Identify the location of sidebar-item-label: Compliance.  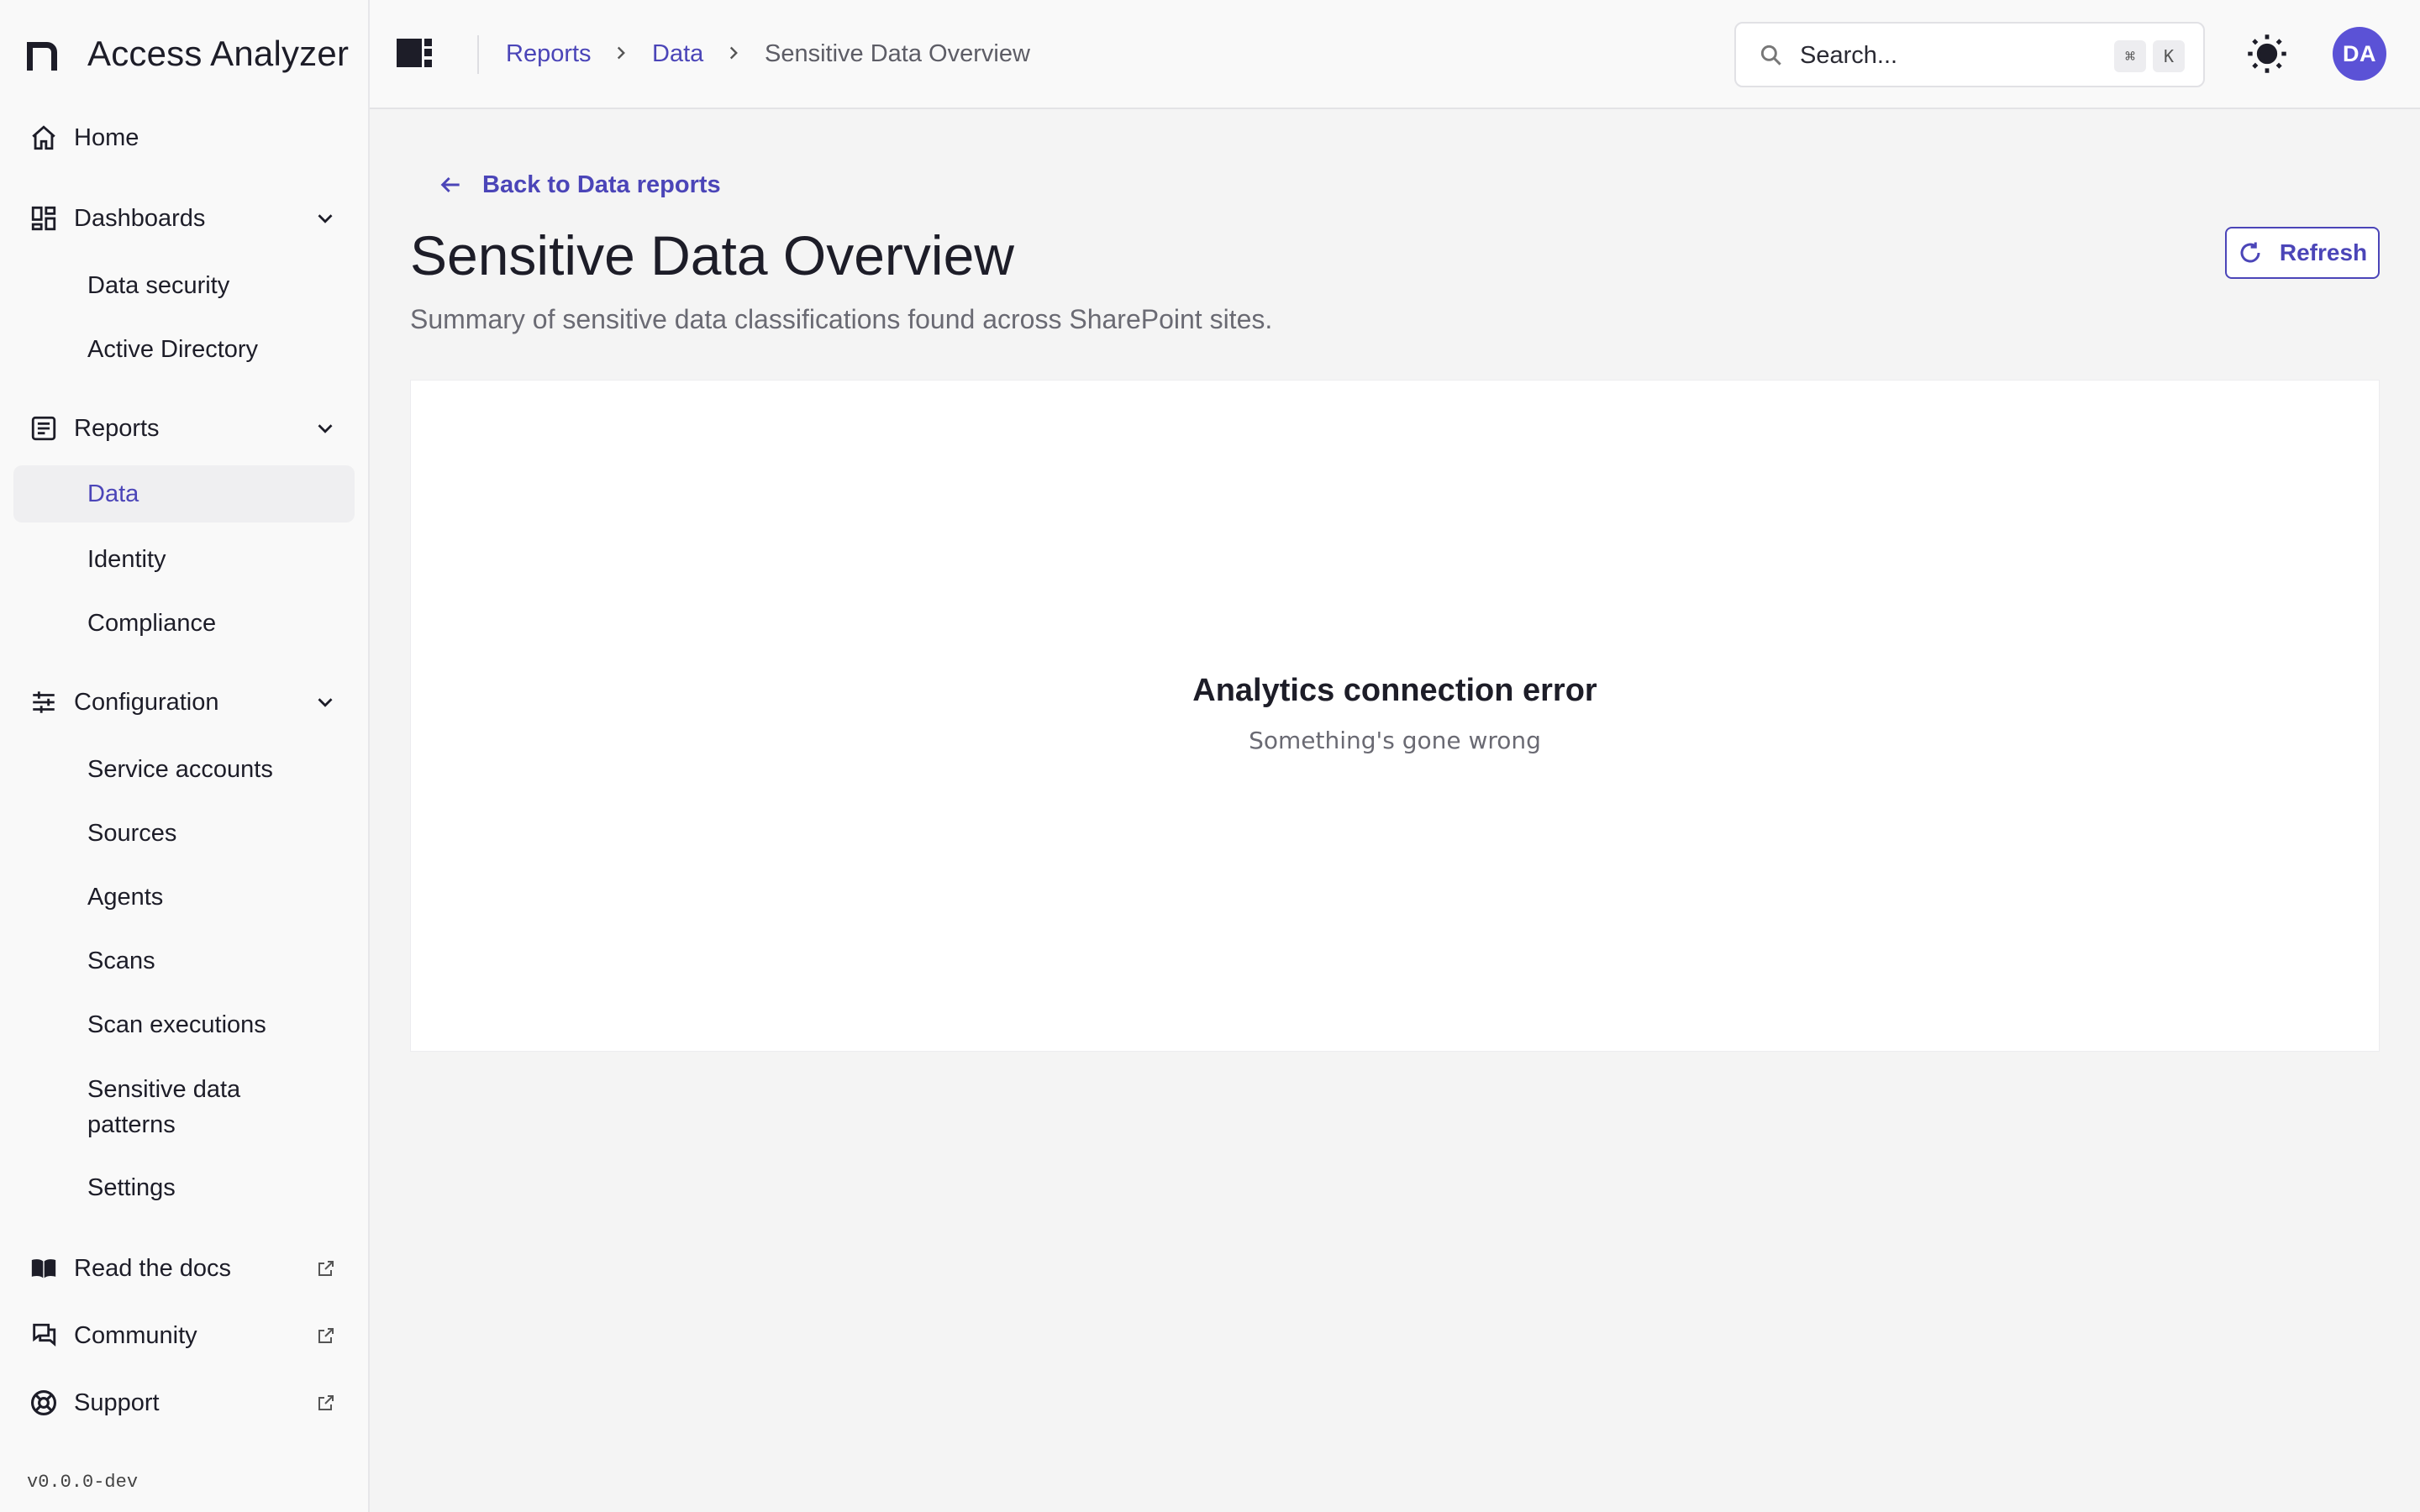
(152, 623).